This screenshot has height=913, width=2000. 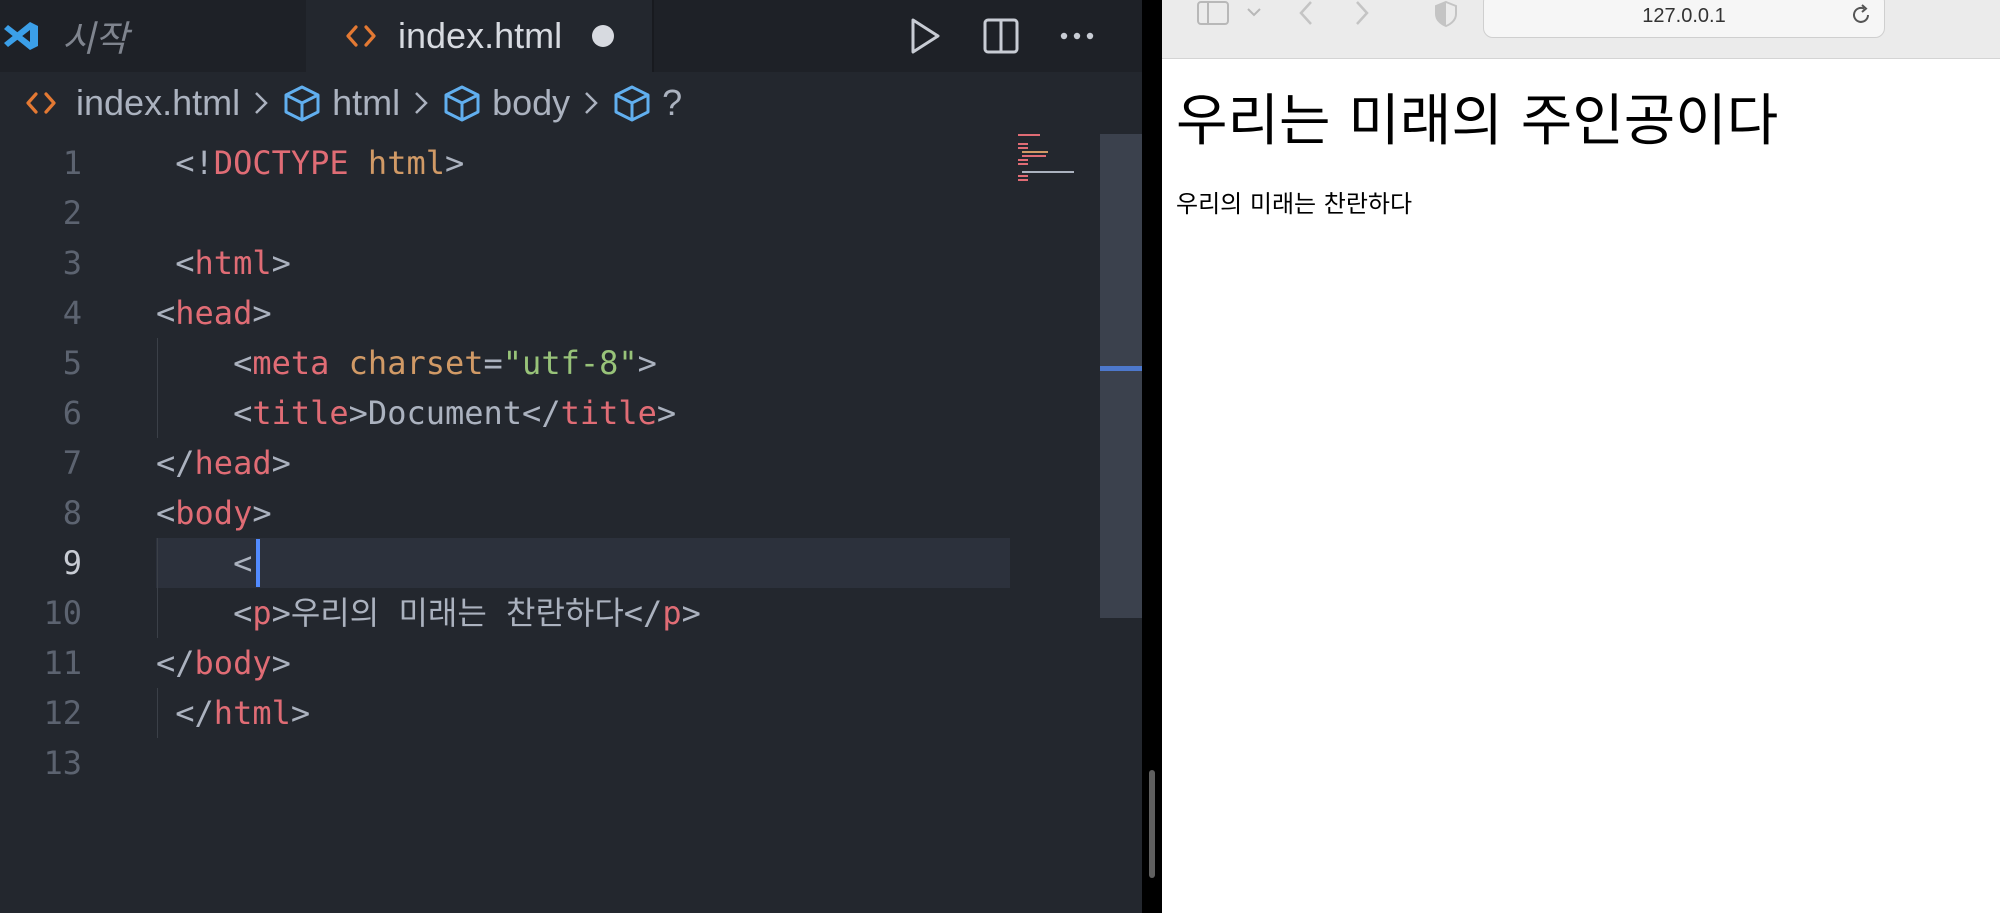 What do you see at coordinates (72, 213) in the screenshot?
I see `line-number: 2` at bounding box center [72, 213].